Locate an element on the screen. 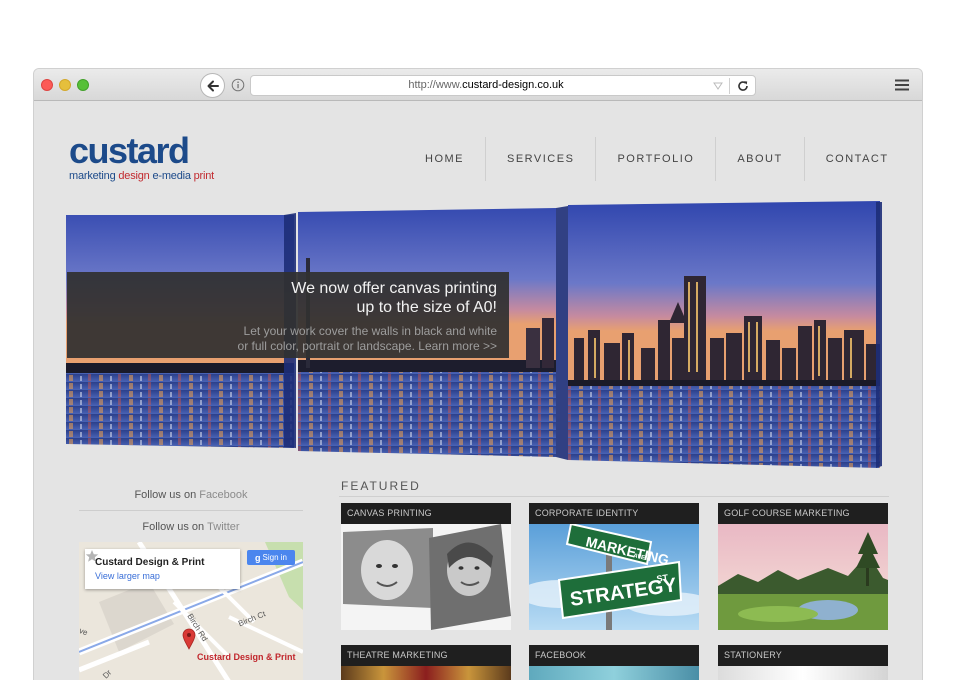  tile-label: CORPORATE IDENTITY is located at coordinates (614, 513).